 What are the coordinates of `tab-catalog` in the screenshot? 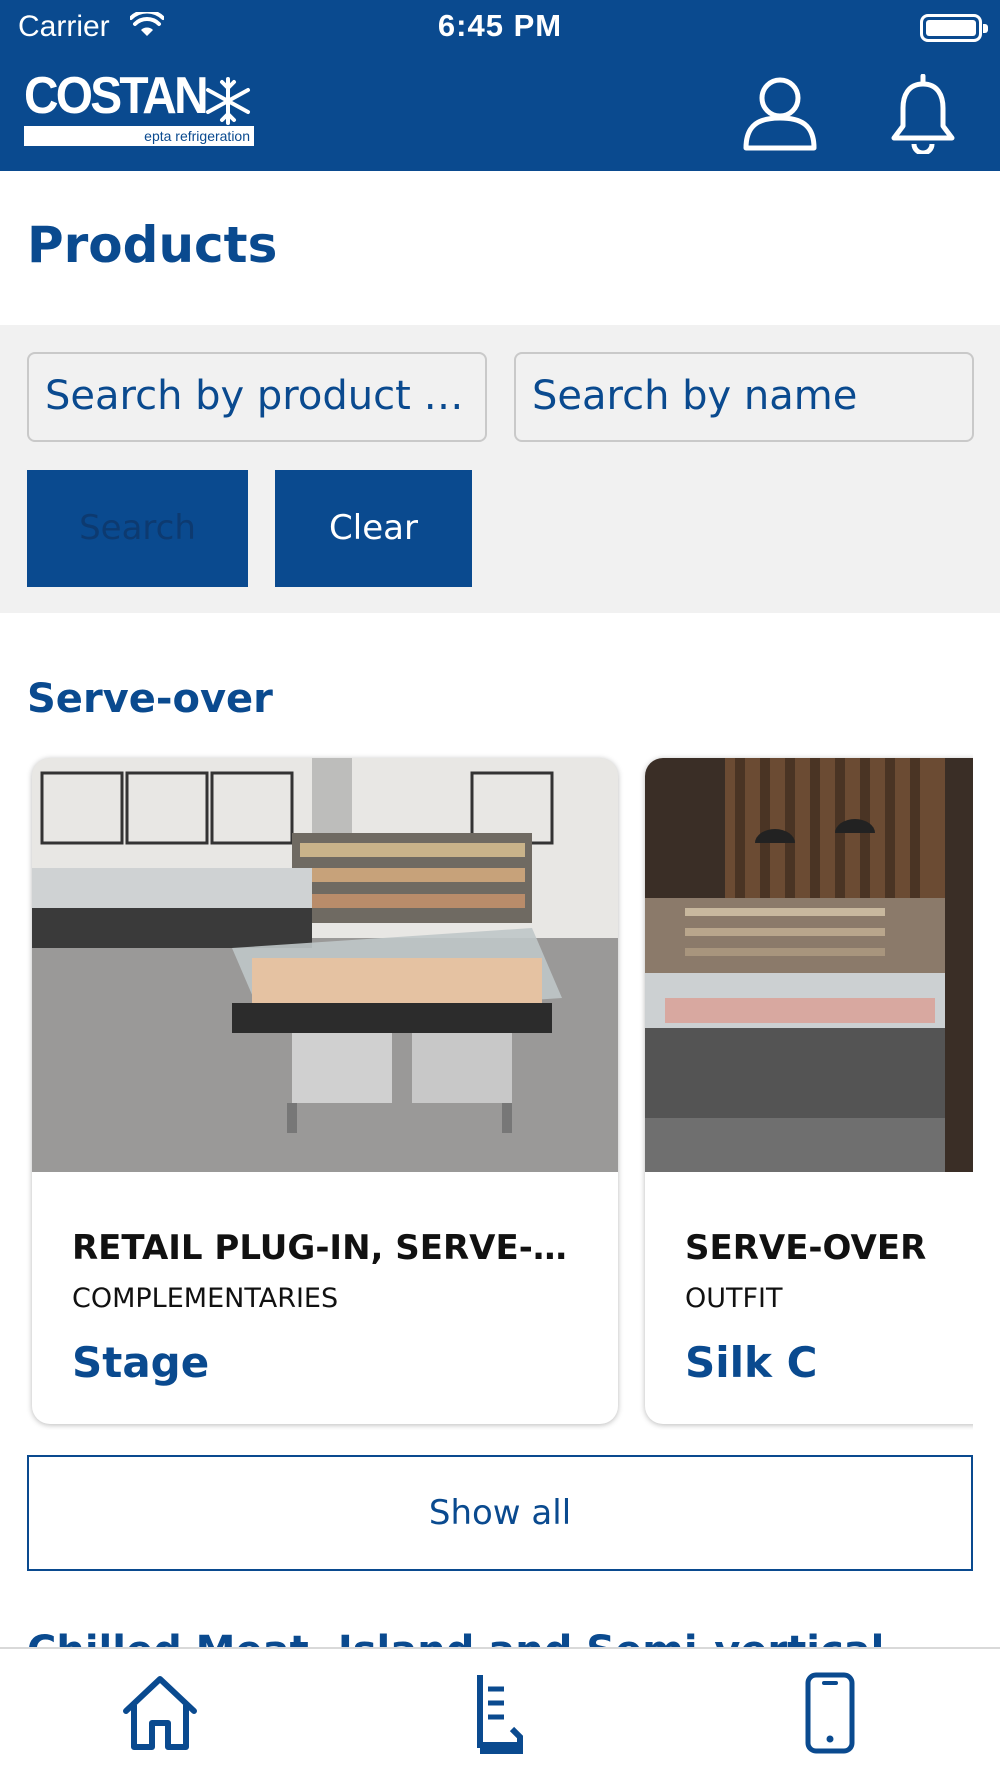 It's located at (500, 1715).